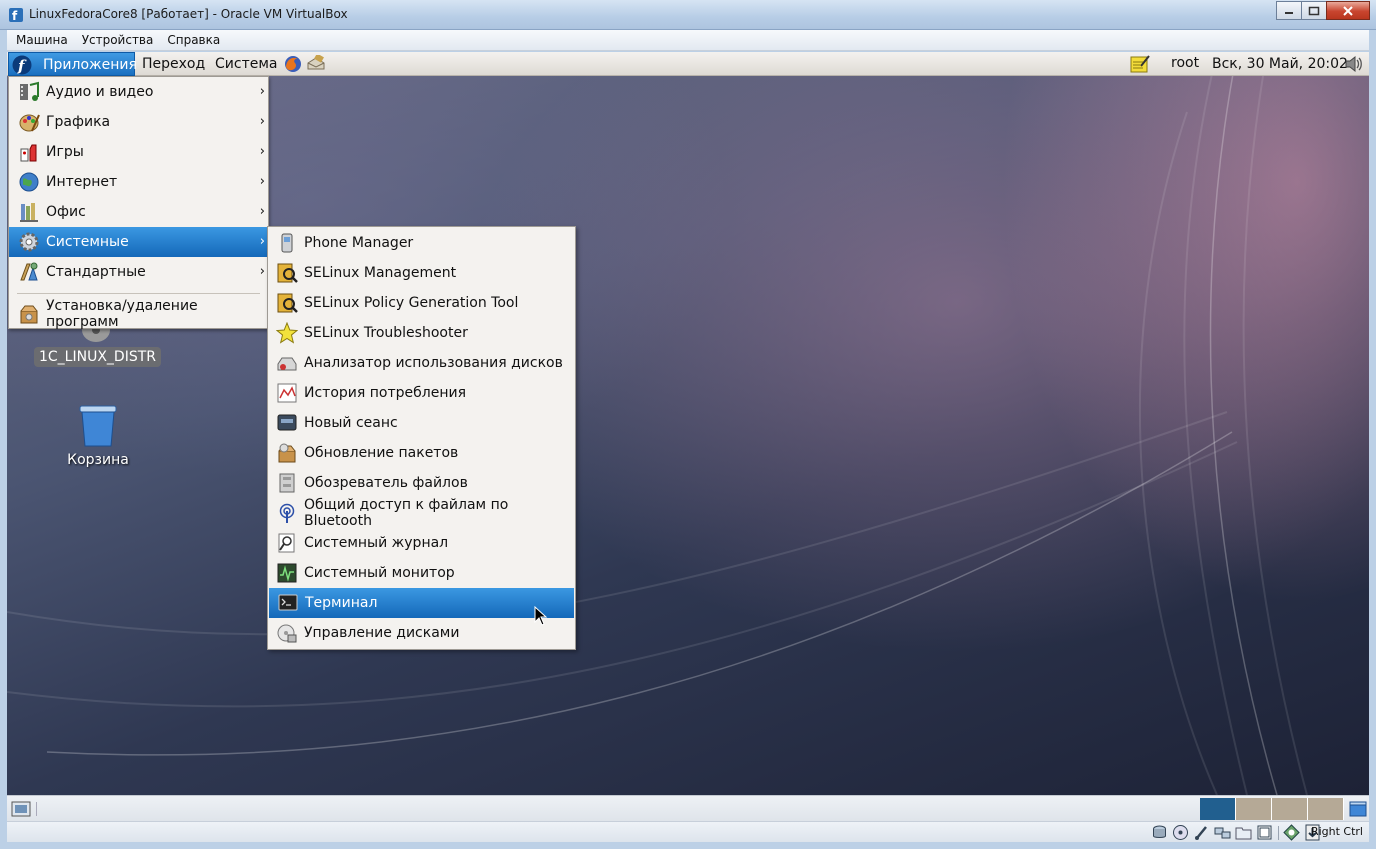 The height and width of the screenshot is (849, 1376). I want to click on submenu-item-phone-manager: Phone Manager, so click(421, 243).